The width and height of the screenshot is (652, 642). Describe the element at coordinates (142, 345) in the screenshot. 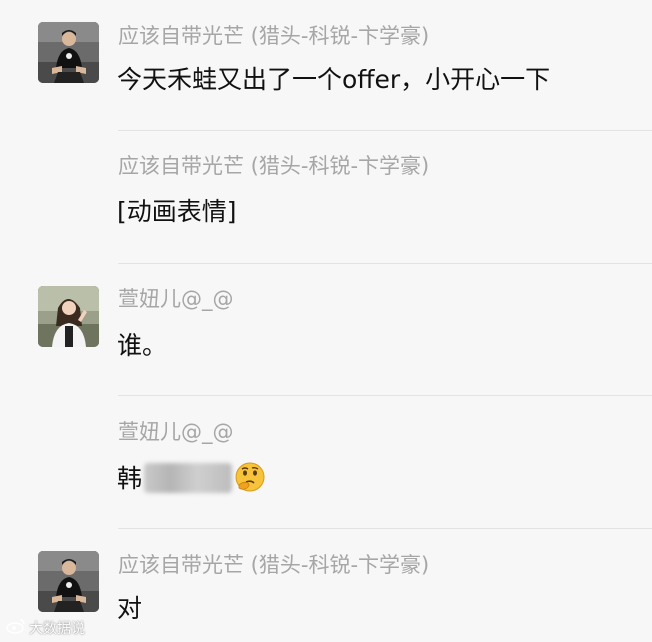

I see `message-text: 谁。` at that location.